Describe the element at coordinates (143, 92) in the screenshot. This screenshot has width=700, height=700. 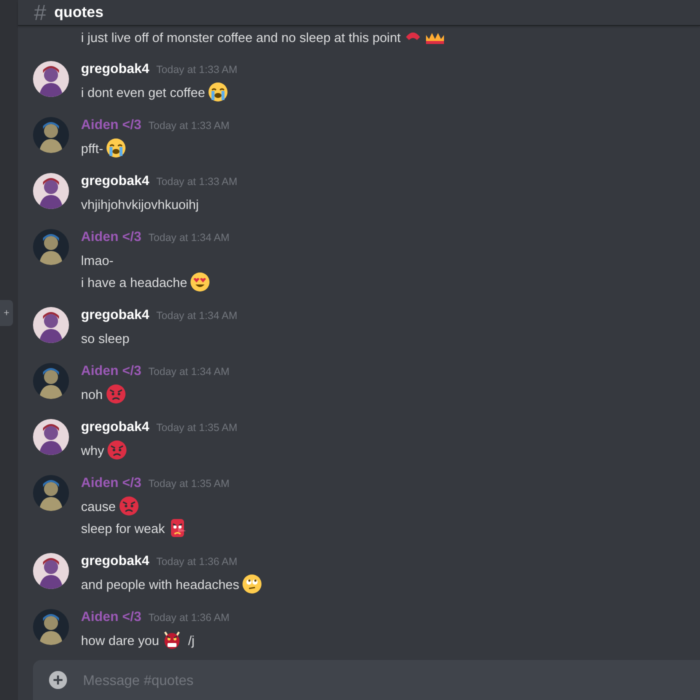
I see `message-text: i dont even get coffee` at that location.